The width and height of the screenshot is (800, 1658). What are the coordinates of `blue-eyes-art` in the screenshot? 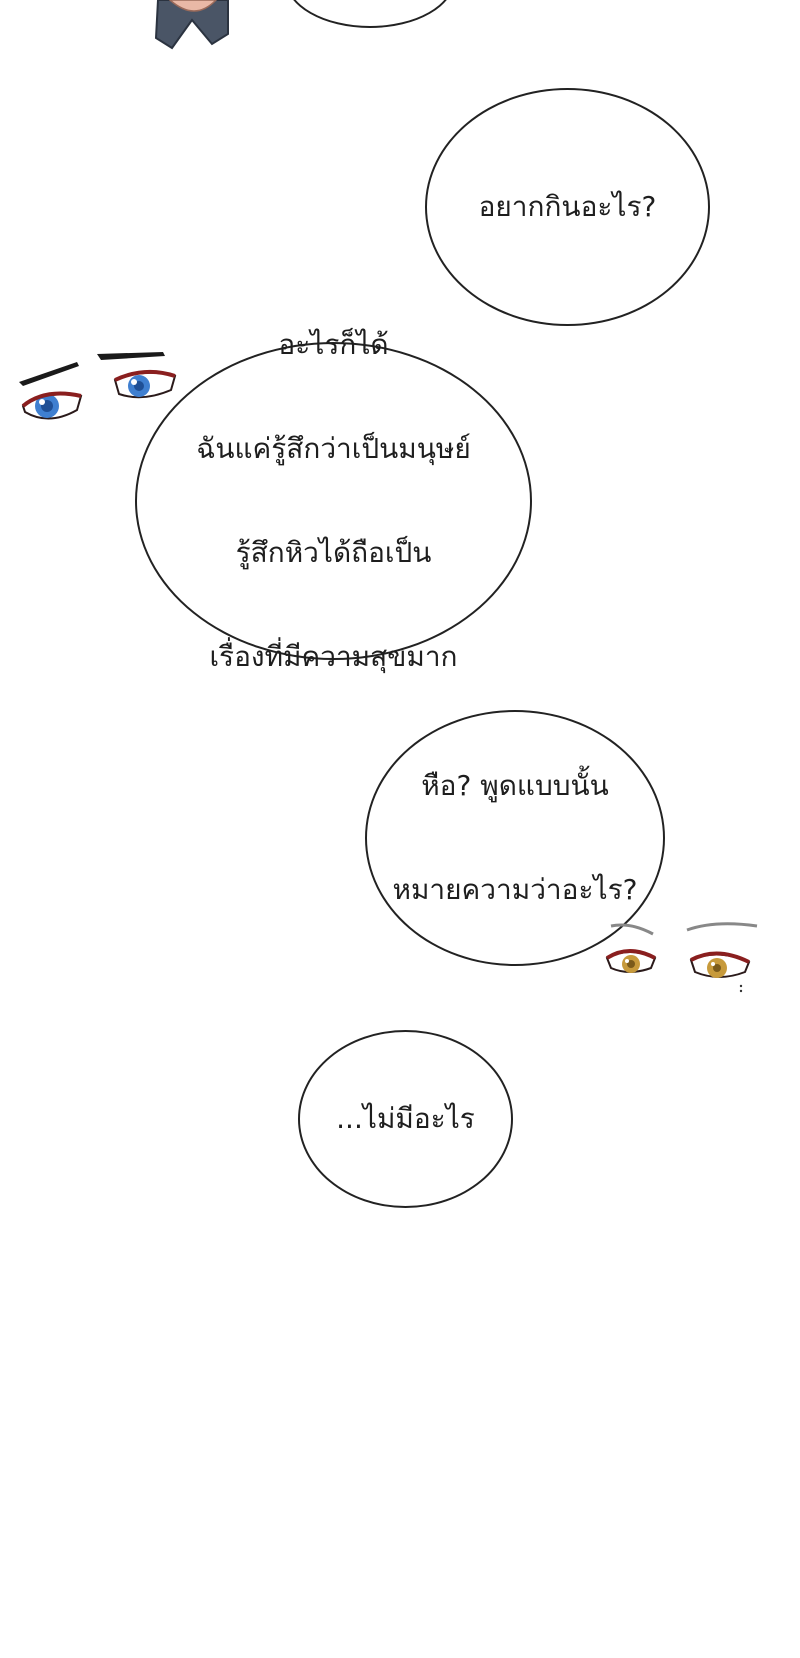 It's located at (98, 386).